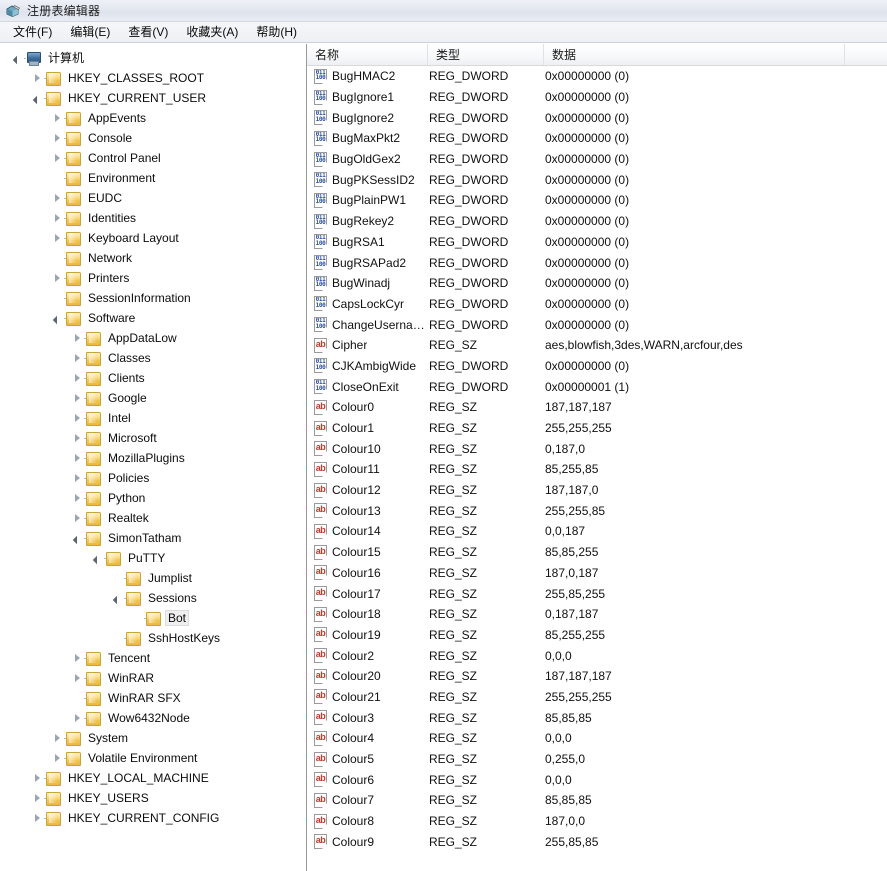  What do you see at coordinates (153, 178) in the screenshot?
I see `tree-node-environment: Environment` at bounding box center [153, 178].